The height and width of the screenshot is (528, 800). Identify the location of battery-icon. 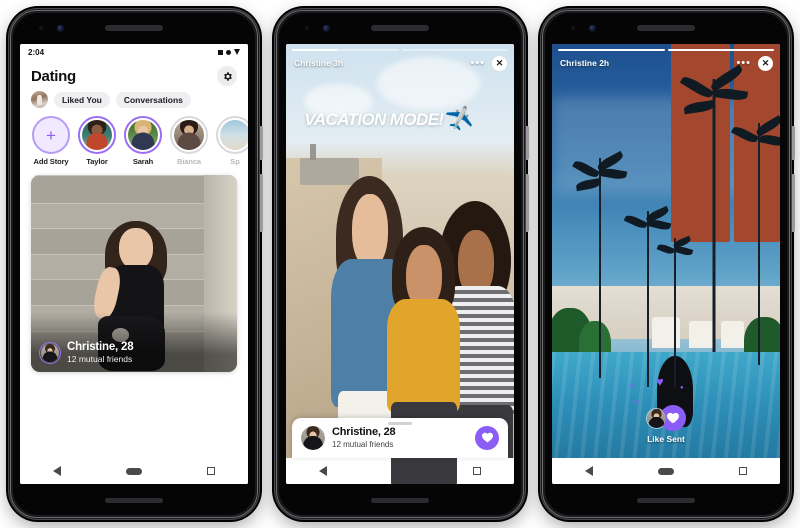
(237, 52).